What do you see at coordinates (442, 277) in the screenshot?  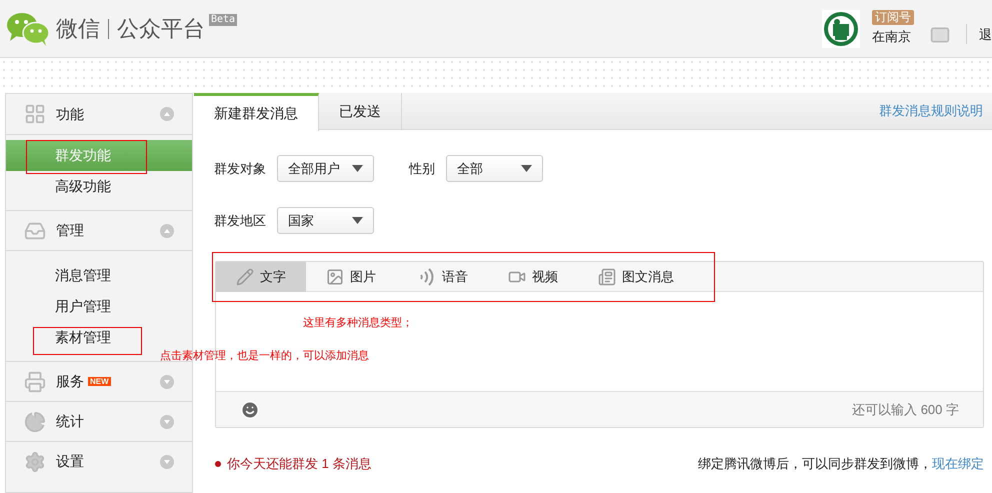 I see `message-type-tab: 语音` at bounding box center [442, 277].